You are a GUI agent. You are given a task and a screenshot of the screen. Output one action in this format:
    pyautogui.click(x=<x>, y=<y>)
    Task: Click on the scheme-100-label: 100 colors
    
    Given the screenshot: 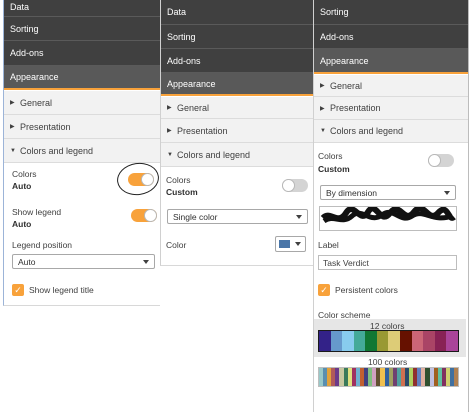 What is the action you would take?
    pyautogui.click(x=388, y=362)
    